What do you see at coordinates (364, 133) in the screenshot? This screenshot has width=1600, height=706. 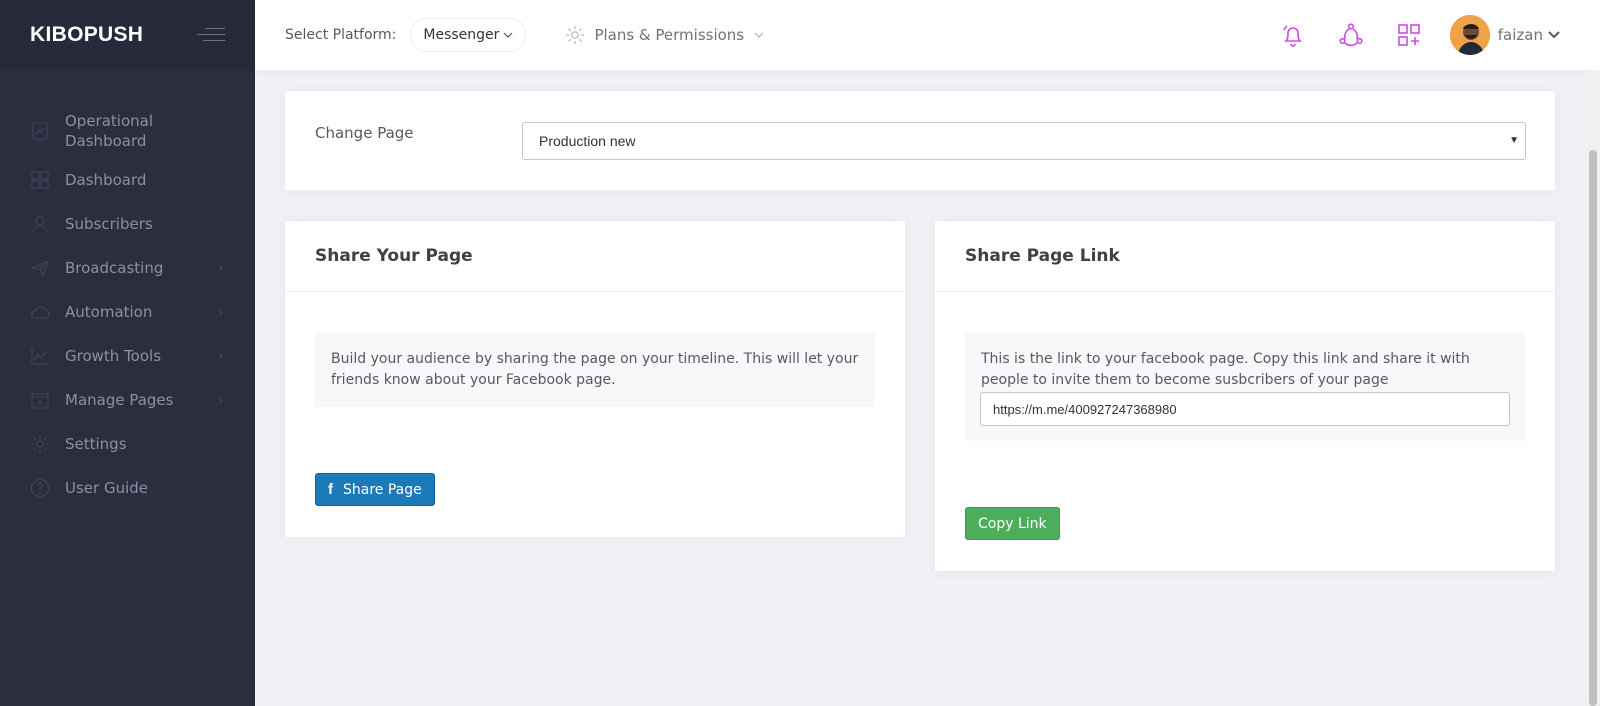 I see `change-page-label: Change Page` at bounding box center [364, 133].